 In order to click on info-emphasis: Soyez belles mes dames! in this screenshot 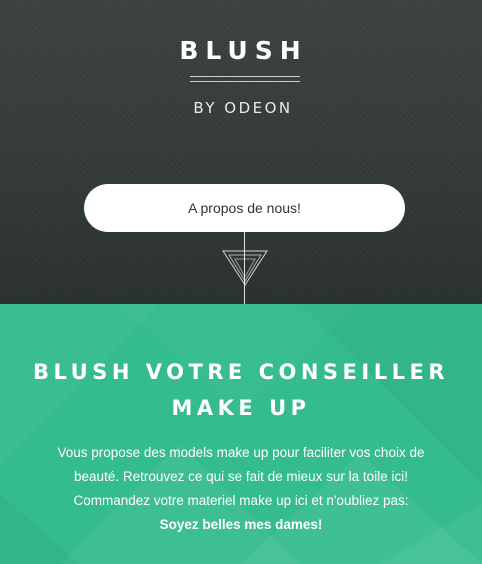, I will do `click(241, 524)`.